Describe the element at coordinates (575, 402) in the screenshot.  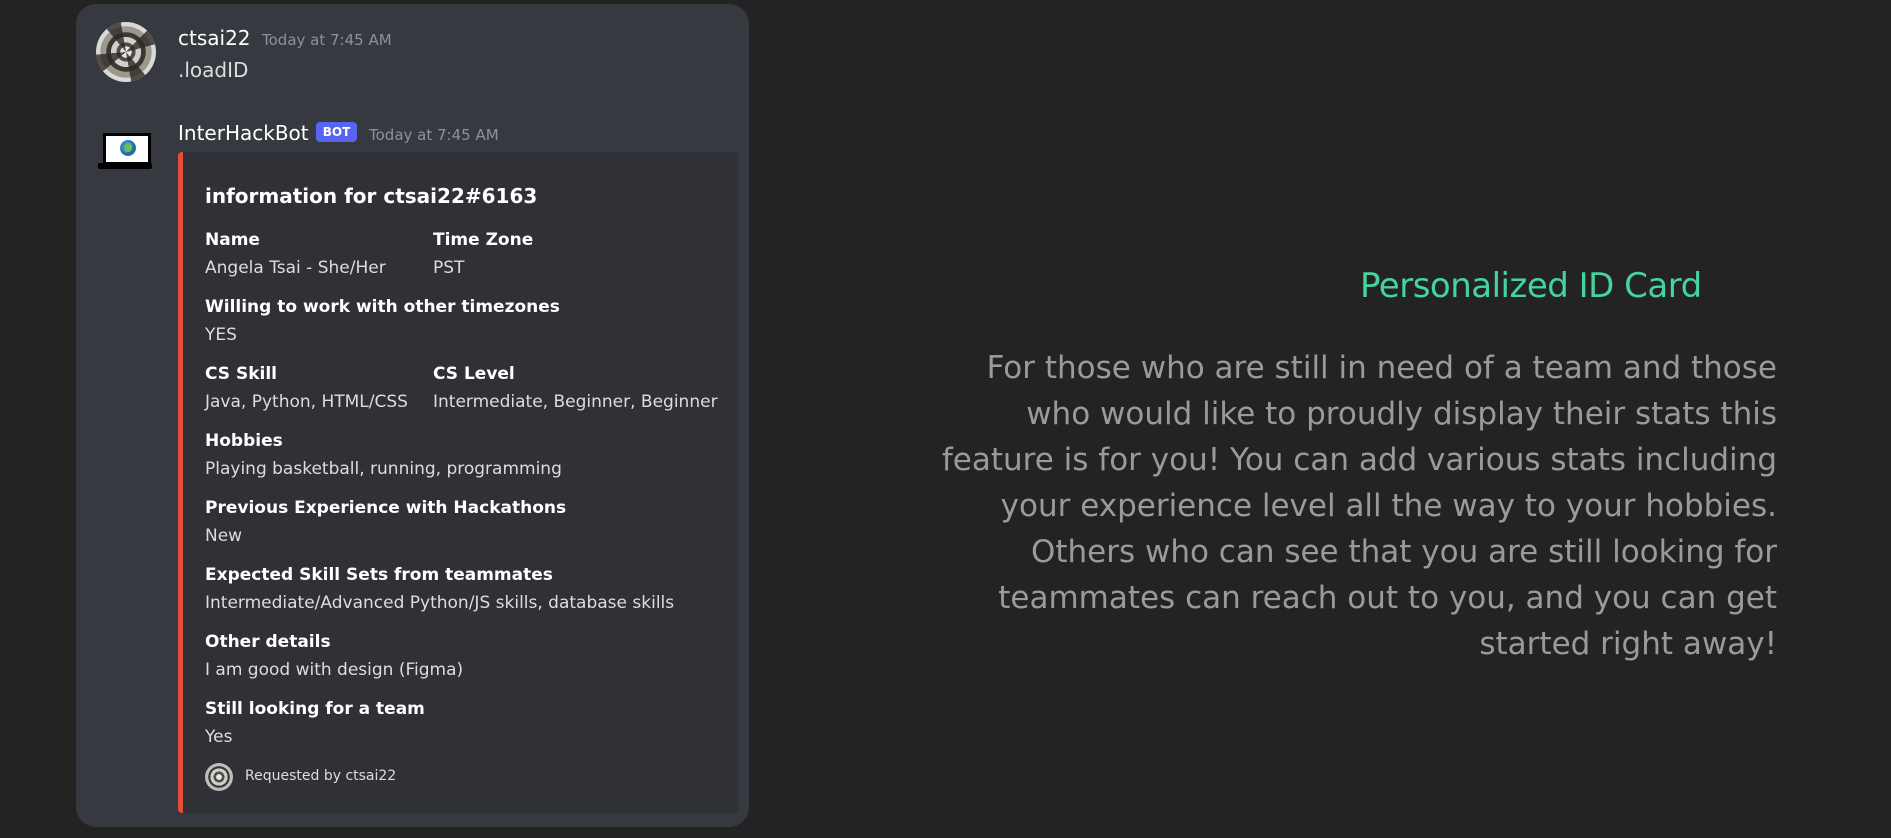
I see `field-value-cs-level: Intermediate, Beginner, Beginner` at that location.